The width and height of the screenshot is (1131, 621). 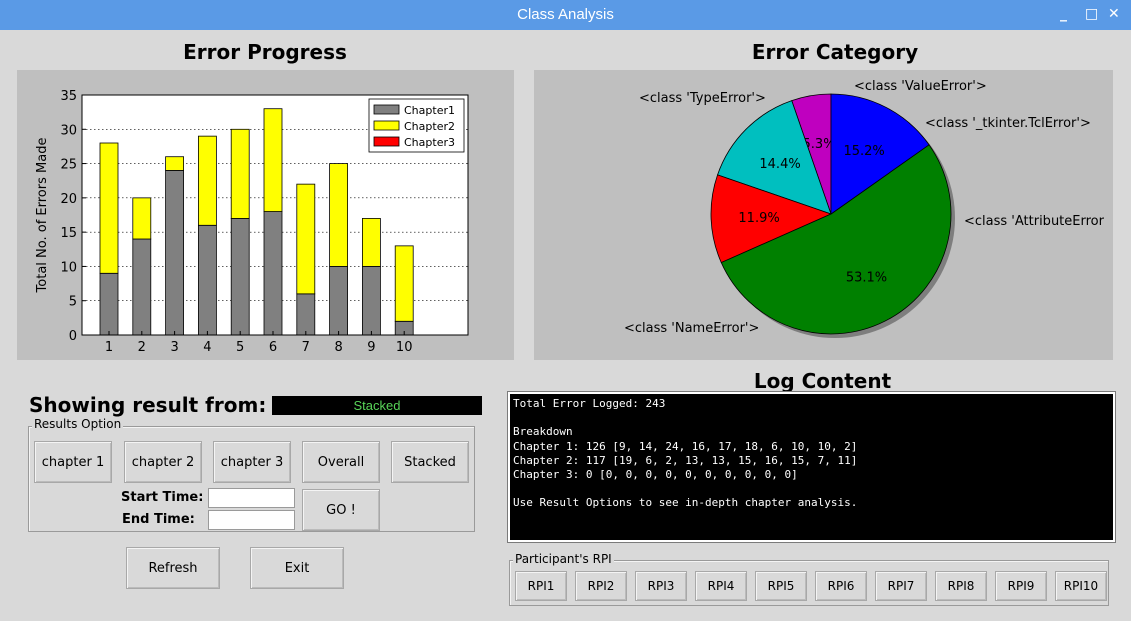 What do you see at coordinates (822, 381) in the screenshot?
I see `log-content-heading: Log Content` at bounding box center [822, 381].